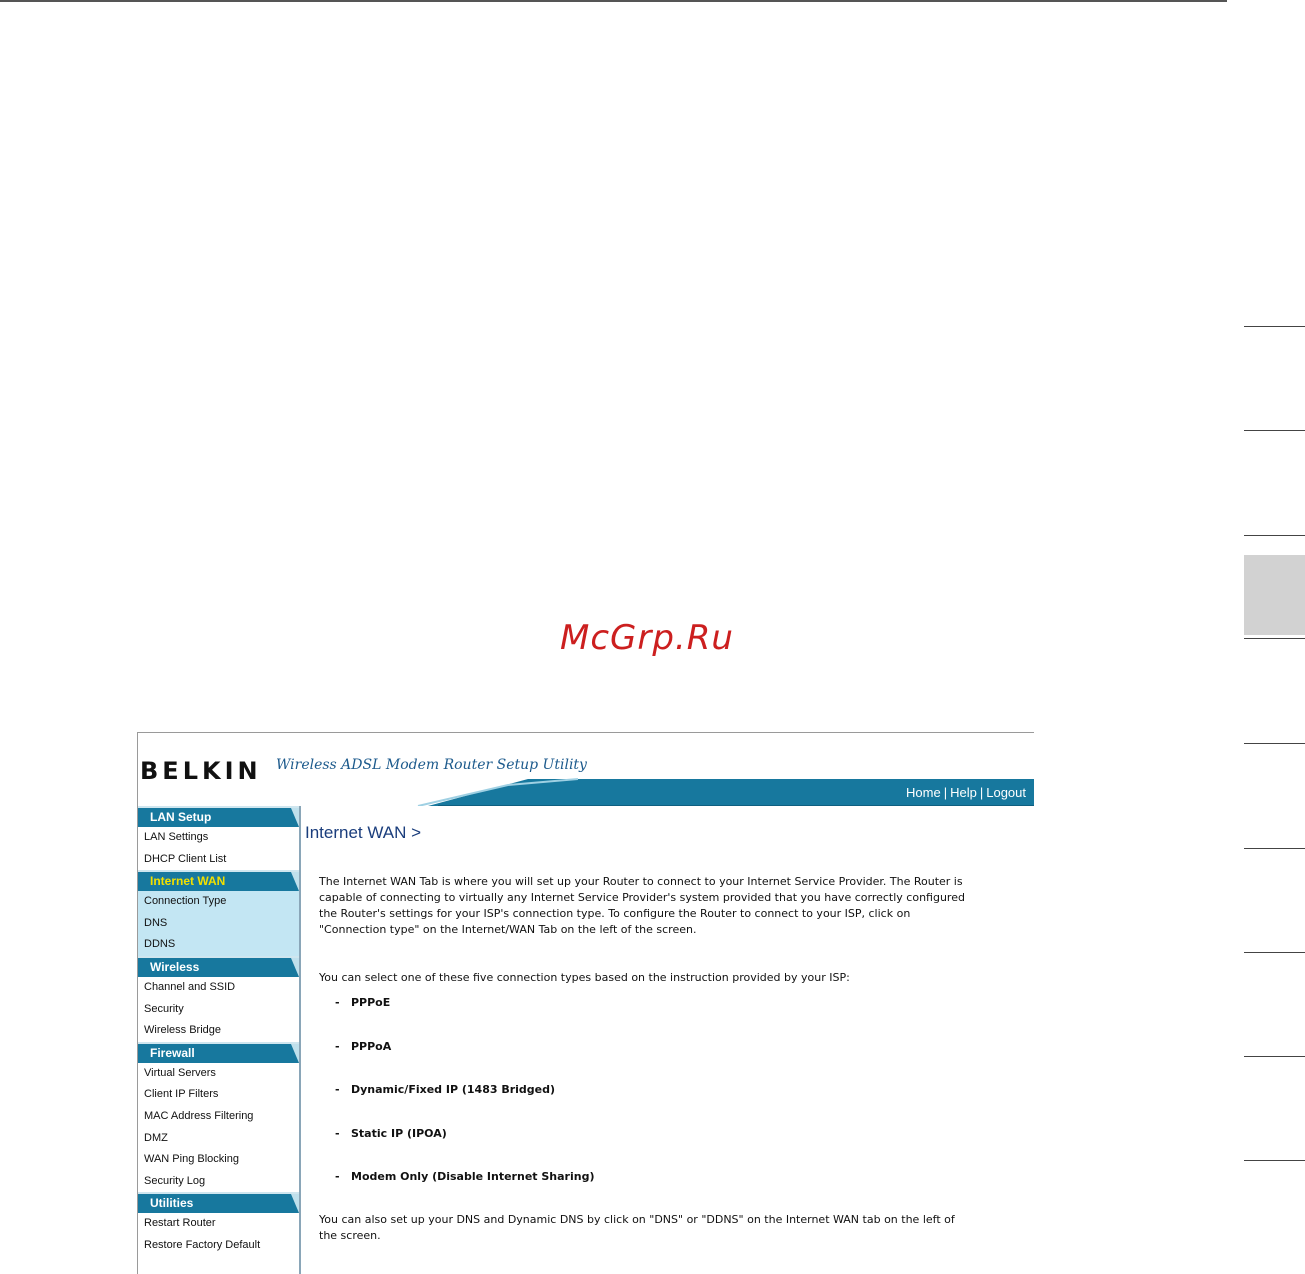 The image size is (1305, 1274). I want to click on sidebar-item-wan-ping-blocking: WAN Ping Blocking, so click(218, 1160).